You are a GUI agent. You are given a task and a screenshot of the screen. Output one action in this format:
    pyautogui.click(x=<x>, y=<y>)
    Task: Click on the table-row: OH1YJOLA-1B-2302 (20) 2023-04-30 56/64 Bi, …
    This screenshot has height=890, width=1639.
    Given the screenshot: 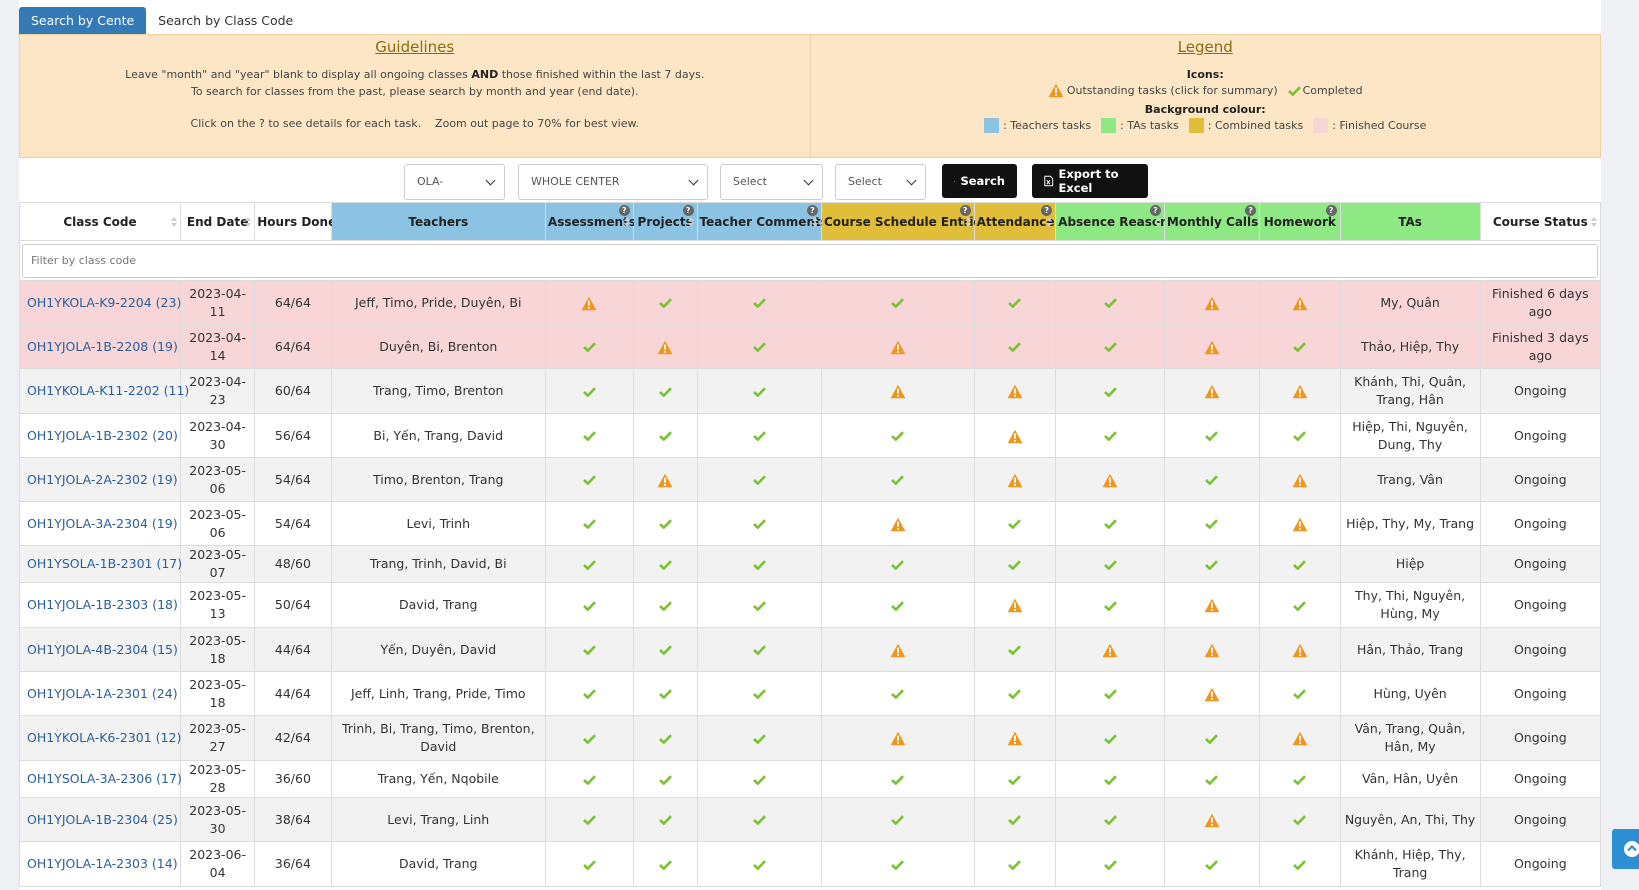 What is the action you would take?
    pyautogui.click(x=810, y=435)
    